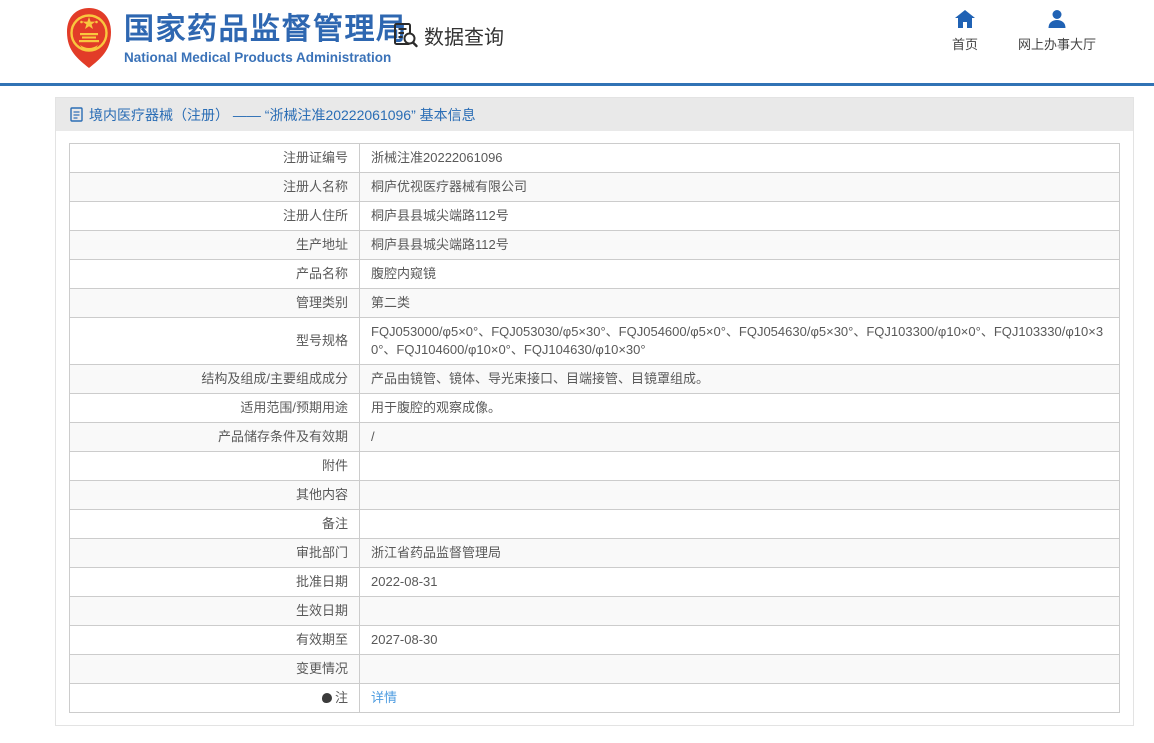  What do you see at coordinates (326, 698) in the screenshot?
I see `note-balloon-icon` at bounding box center [326, 698].